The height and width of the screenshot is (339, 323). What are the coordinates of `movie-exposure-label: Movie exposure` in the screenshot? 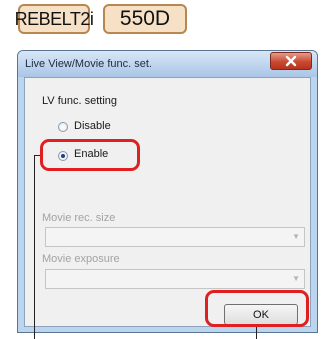 It's located at (81, 259).